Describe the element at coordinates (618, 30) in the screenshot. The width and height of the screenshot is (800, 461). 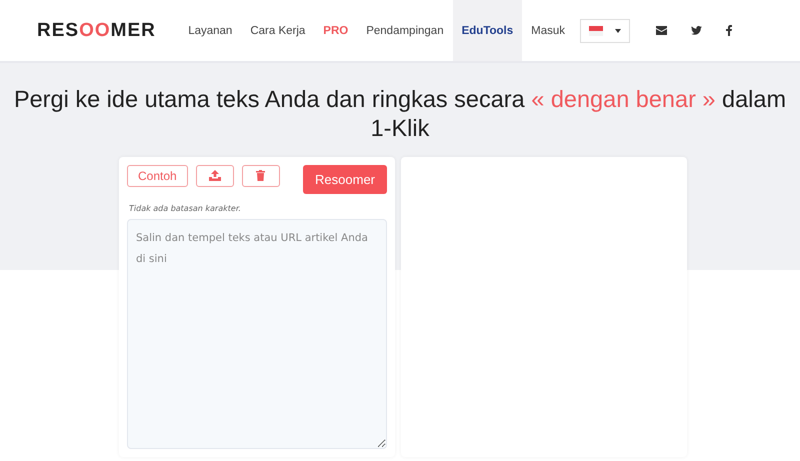
I see `caret-icon` at that location.